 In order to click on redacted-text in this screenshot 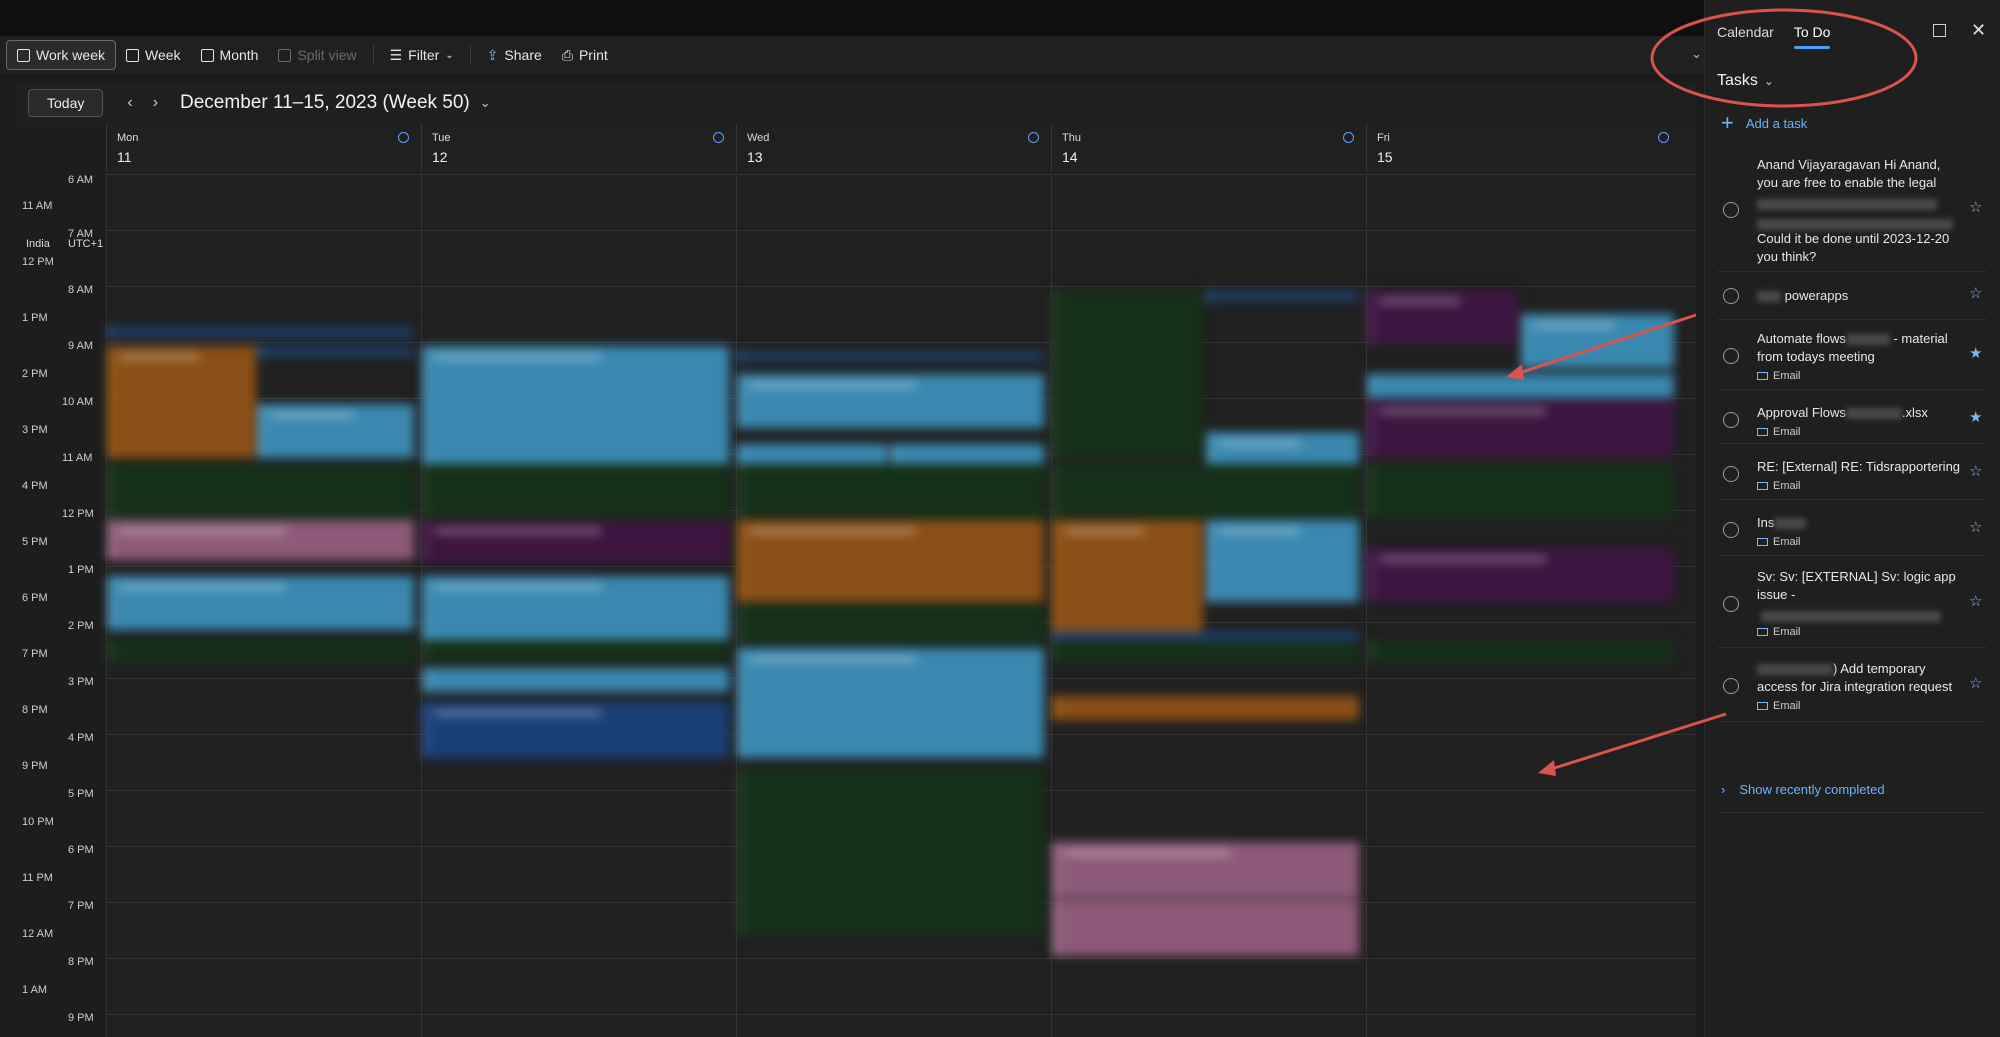, I will do `click(1851, 617)`.